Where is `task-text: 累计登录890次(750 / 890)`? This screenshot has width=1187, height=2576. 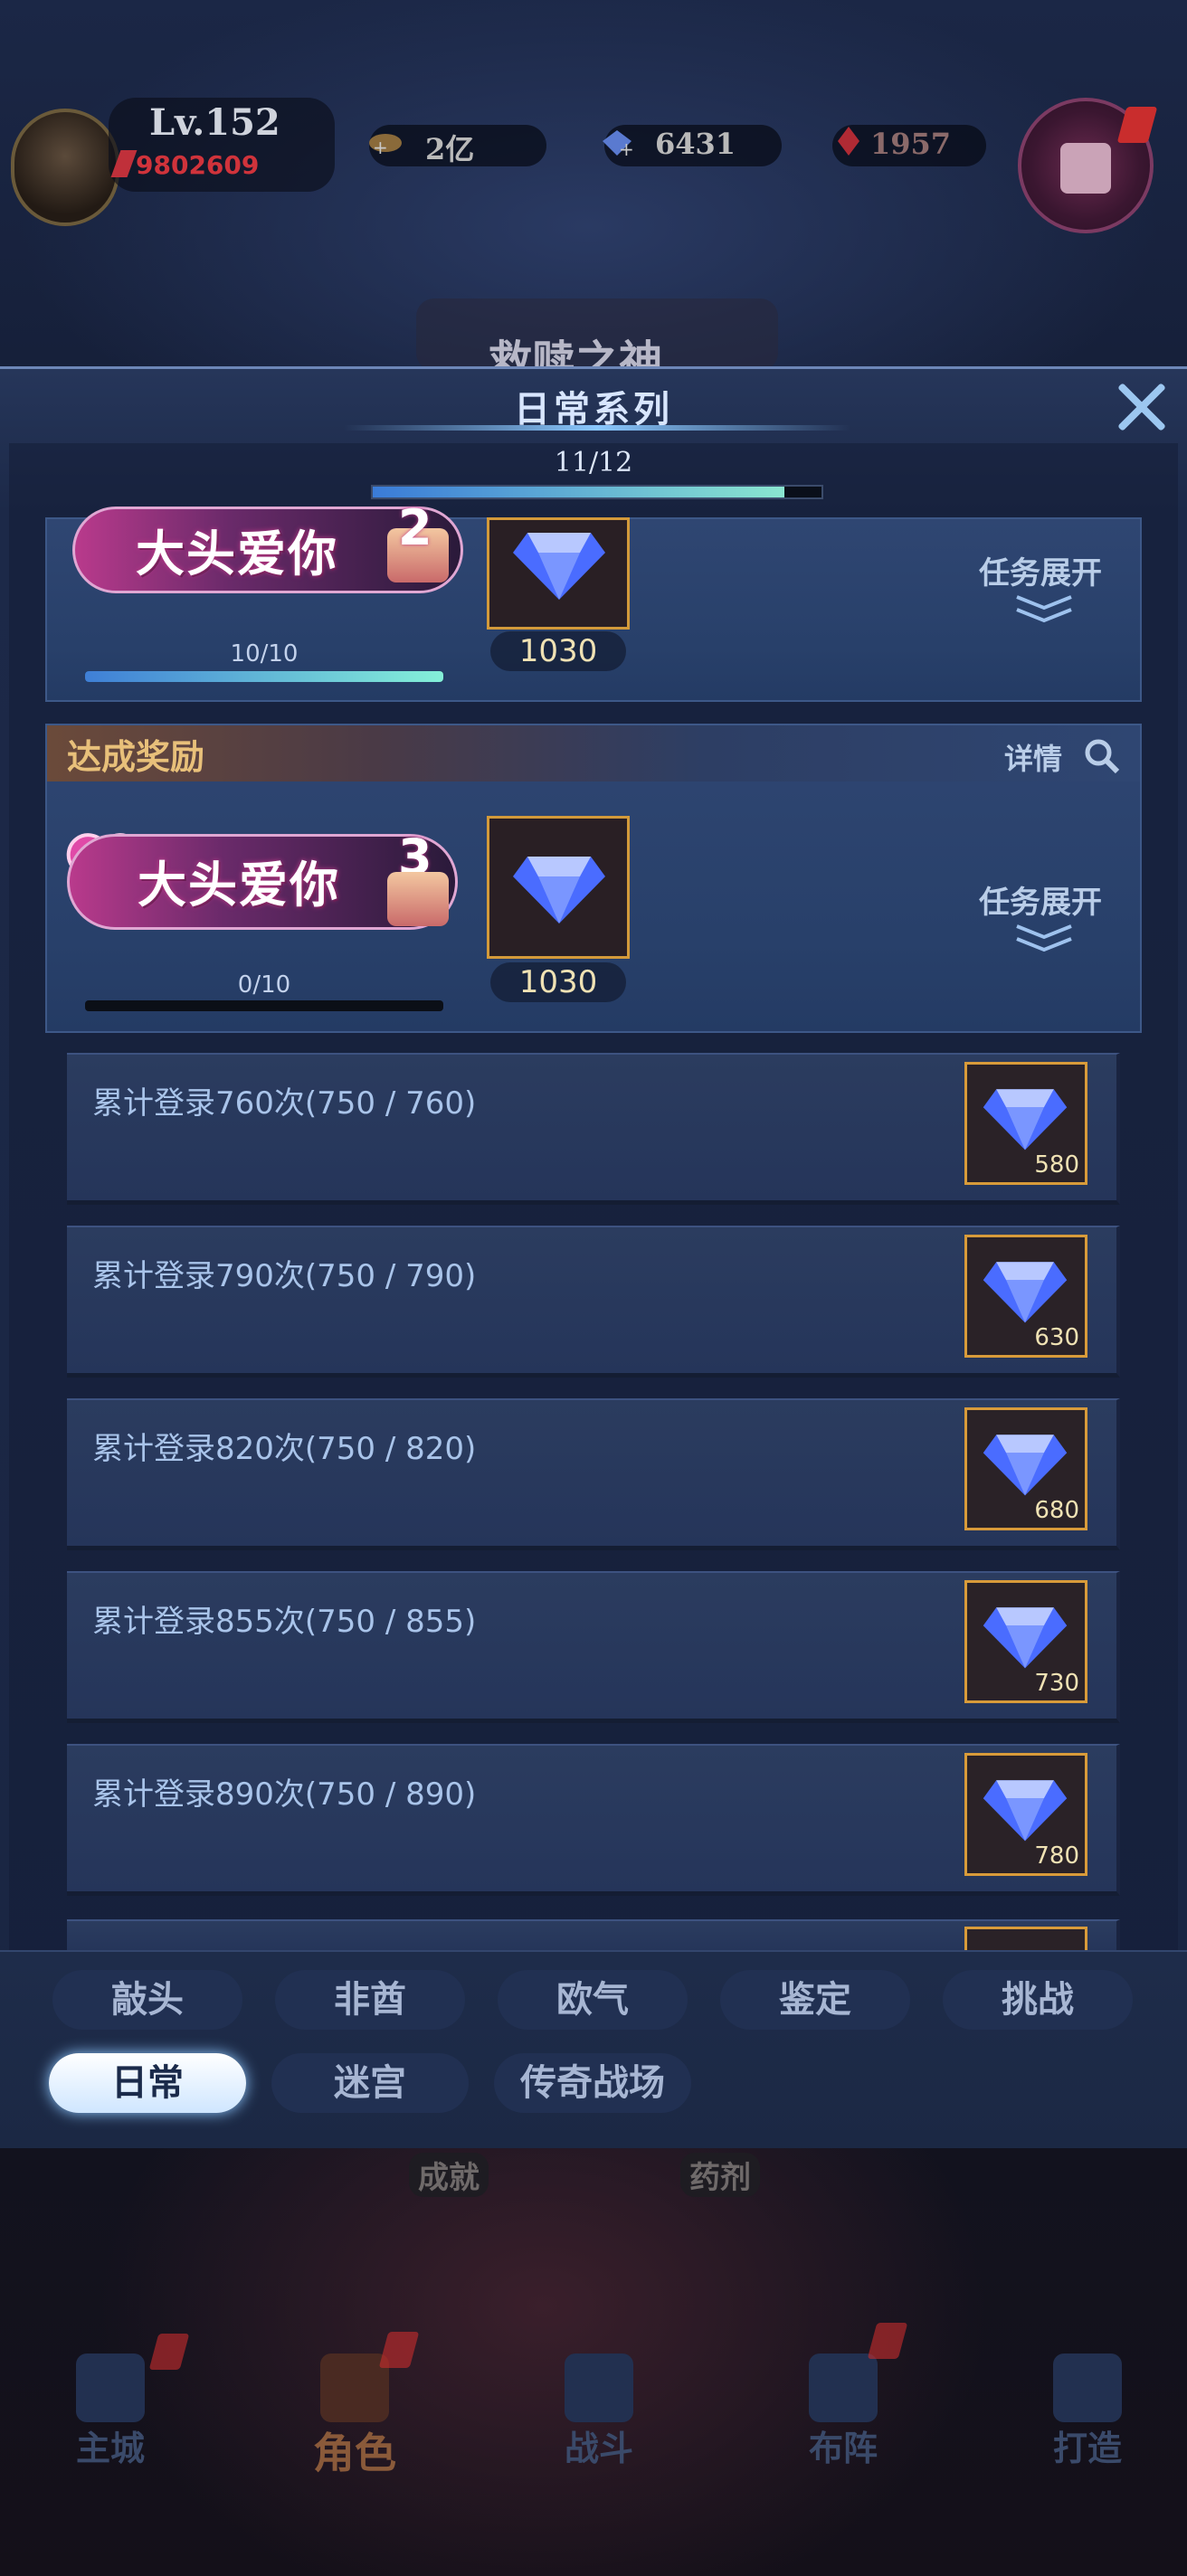
task-text: 累计登录890次(750 / 890) is located at coordinates (284, 1794).